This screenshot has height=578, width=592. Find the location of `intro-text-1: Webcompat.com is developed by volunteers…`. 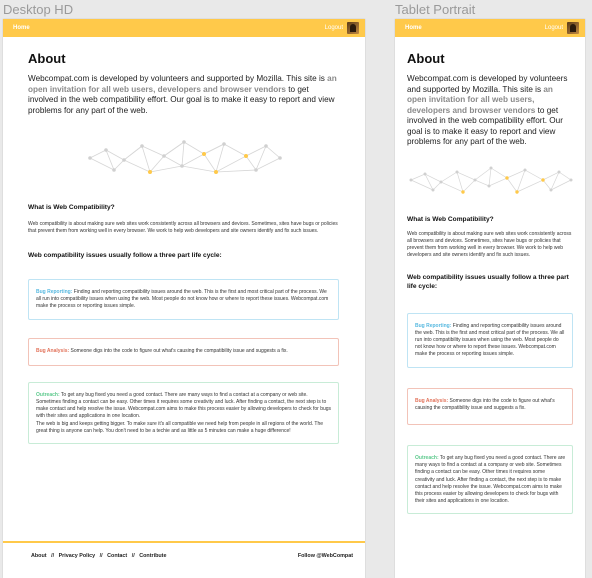

intro-text-1: Webcompat.com is developed by volunteers… is located at coordinates (178, 78).